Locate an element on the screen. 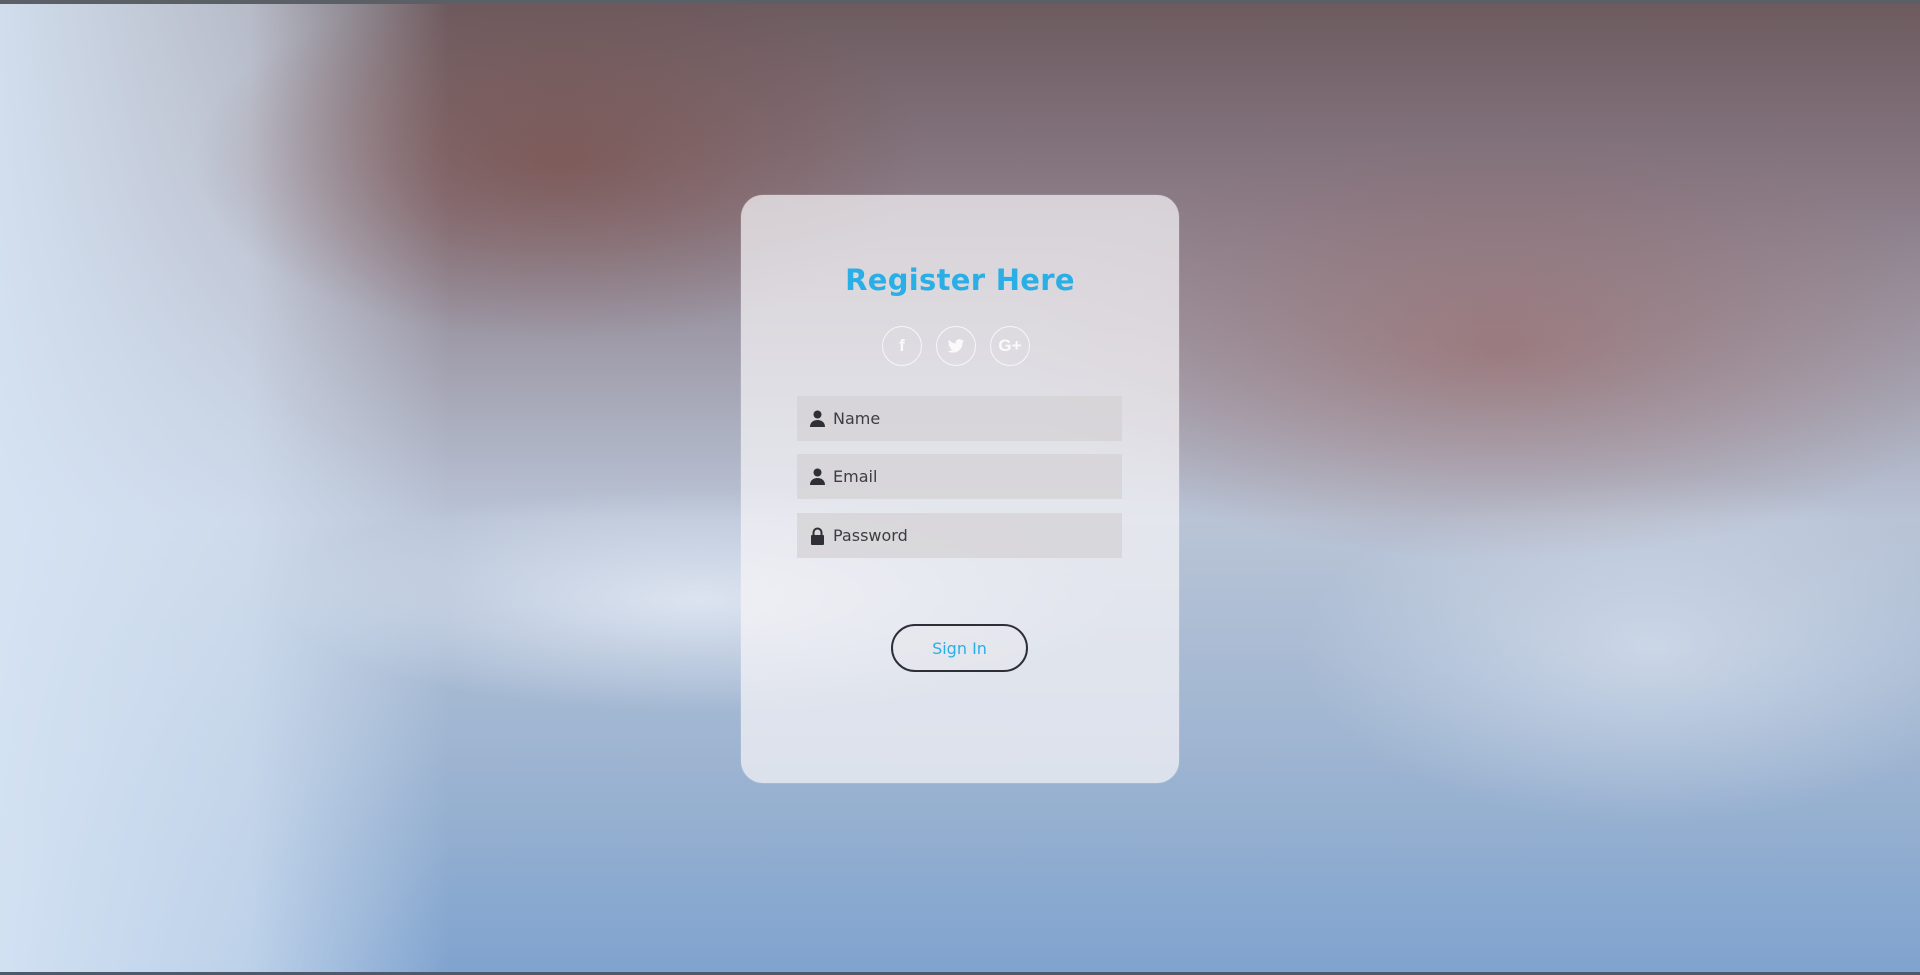  twitter-icon is located at coordinates (956, 346).